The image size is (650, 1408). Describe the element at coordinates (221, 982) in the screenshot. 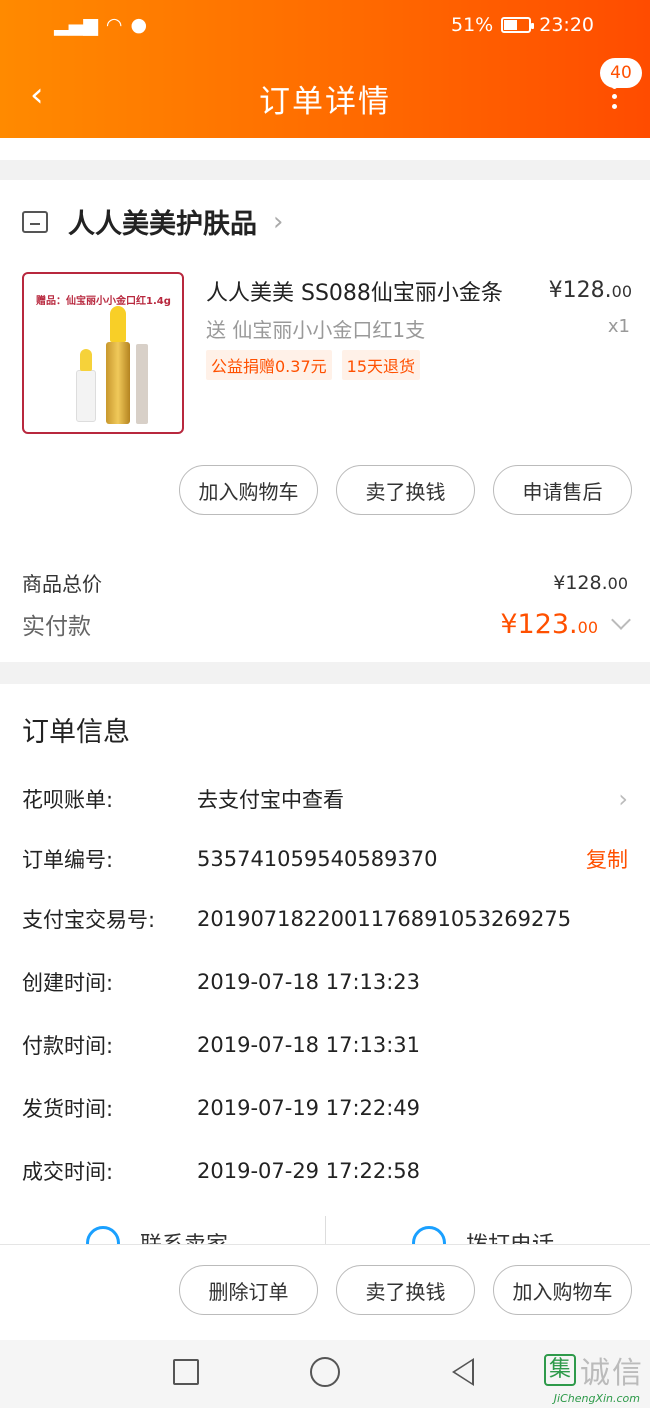

I see `created-time-row: 创建时间: 2019-07-18 17:13:23` at that location.